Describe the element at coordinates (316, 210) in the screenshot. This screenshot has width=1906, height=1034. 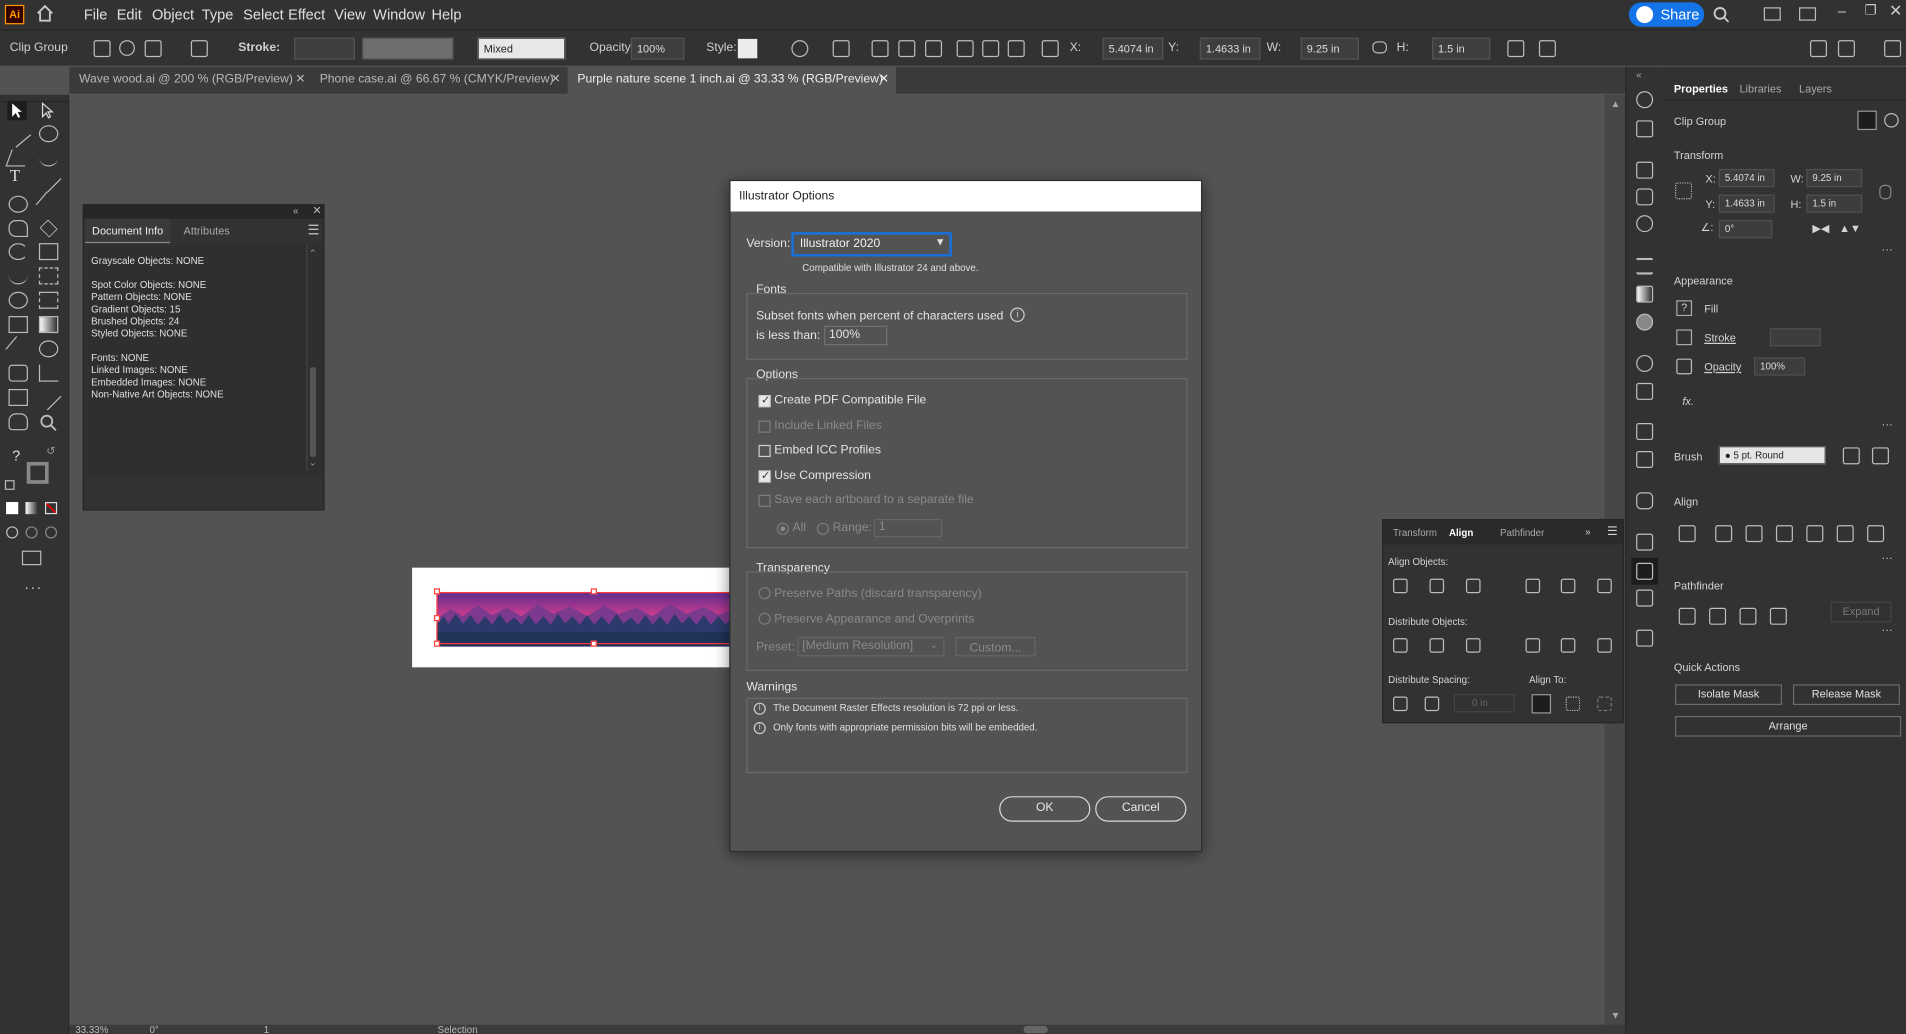
I see `close-panel-icon: ✕` at that location.